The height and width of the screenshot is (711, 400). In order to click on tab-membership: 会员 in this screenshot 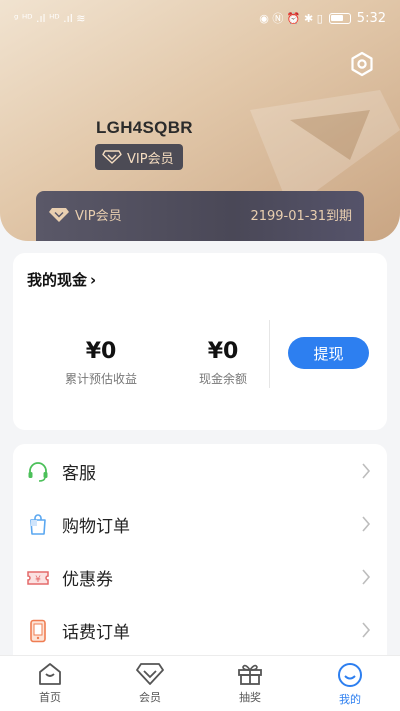, I will do `click(150, 683)`.